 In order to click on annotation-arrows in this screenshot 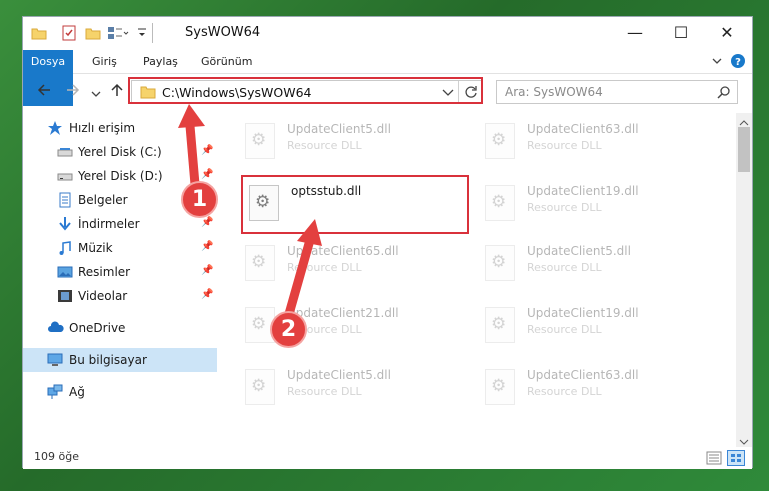, I will do `click(250, 210)`.